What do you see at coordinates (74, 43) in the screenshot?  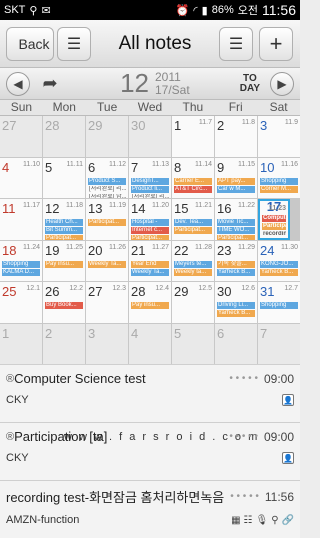 I see `note-list-button: ☰` at bounding box center [74, 43].